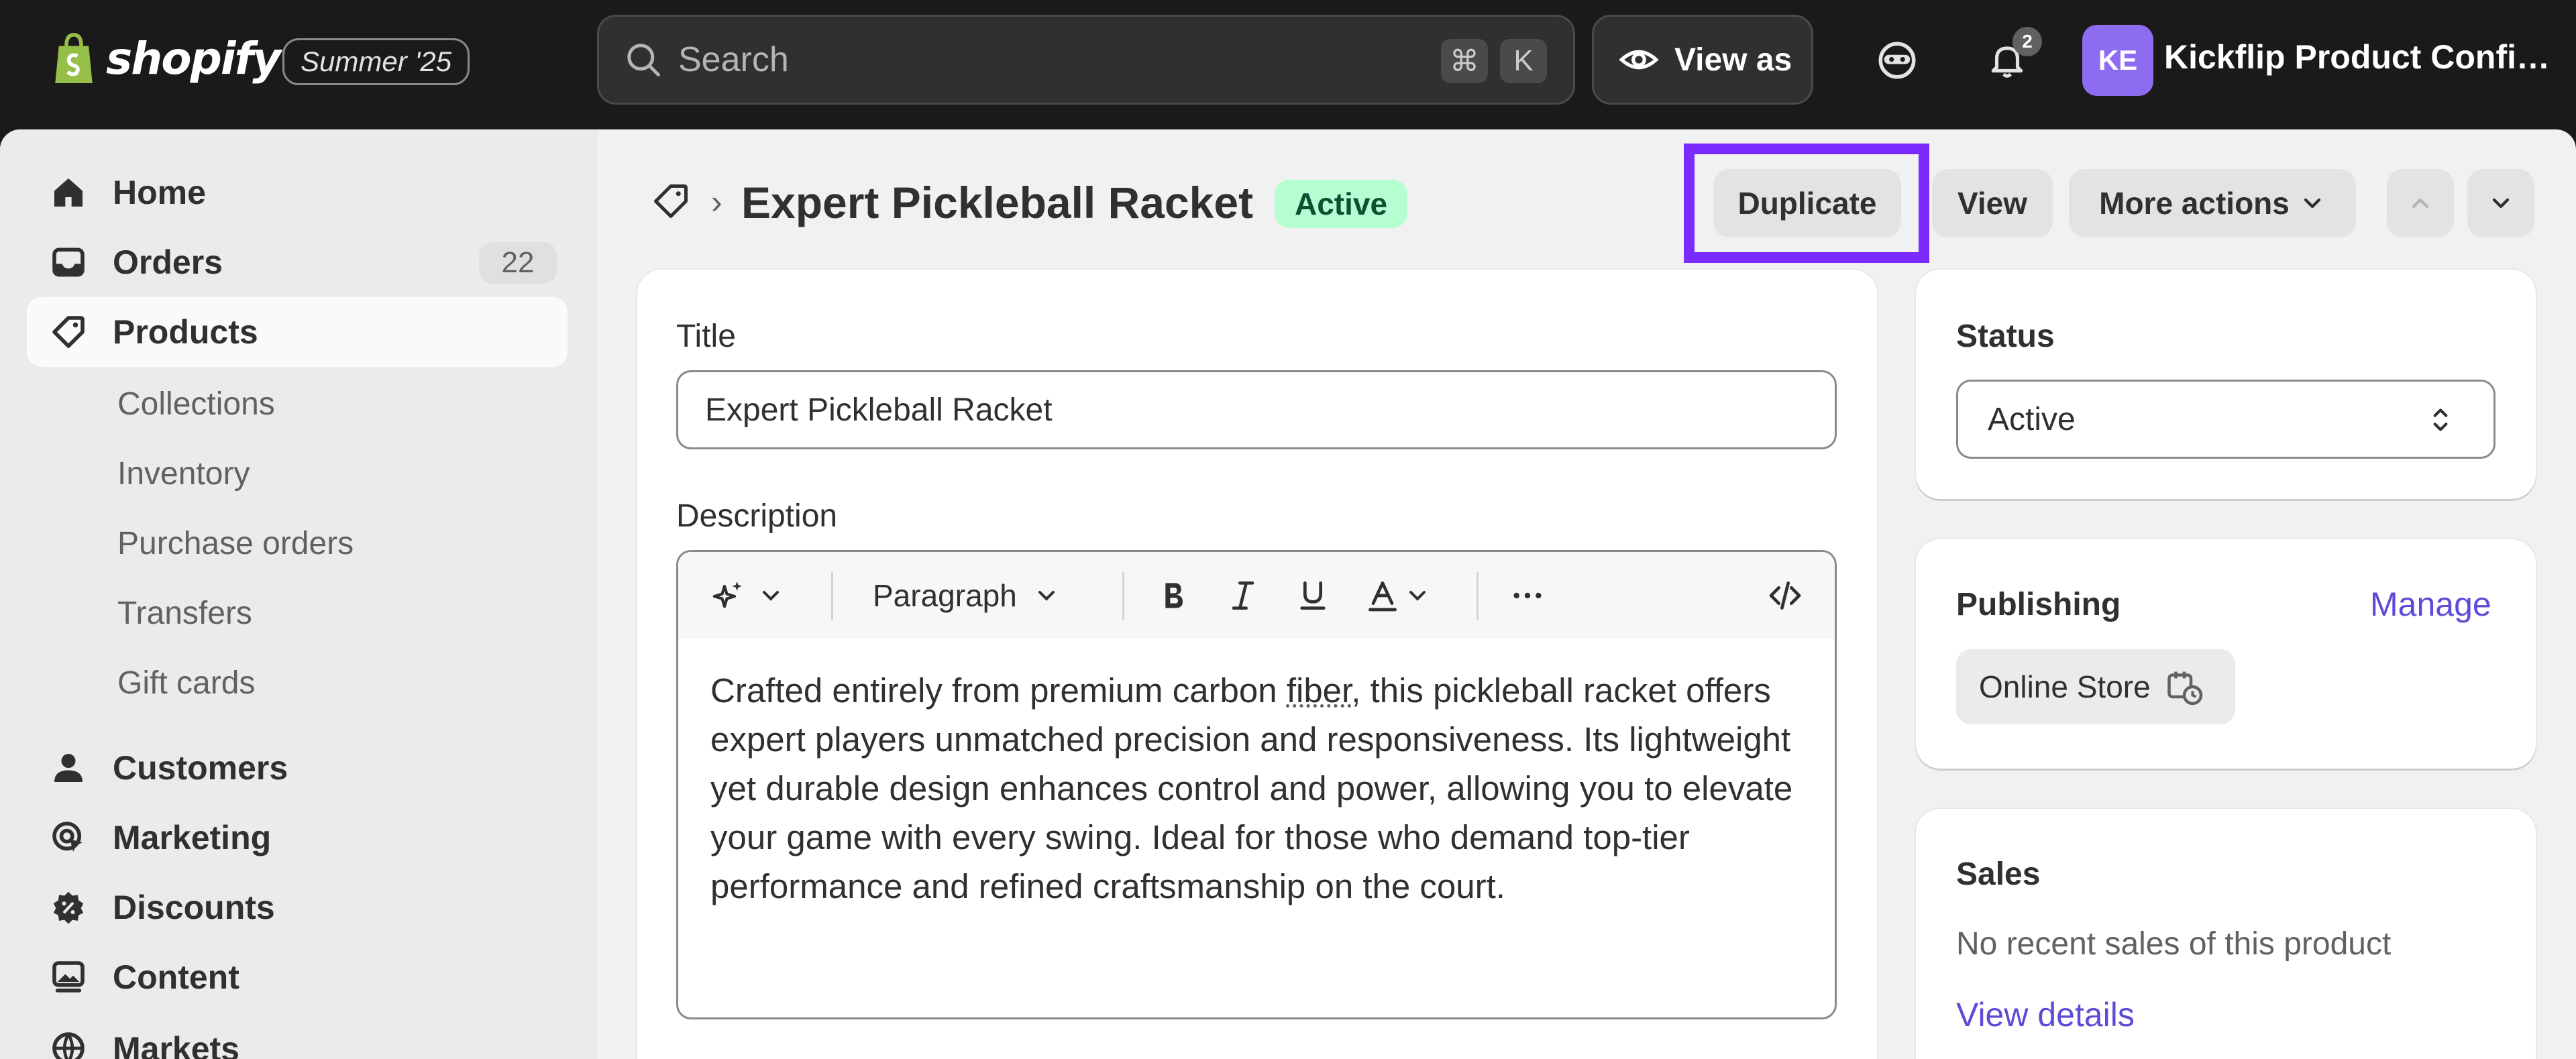 The height and width of the screenshot is (1059, 2576). Describe the element at coordinates (2365, 57) in the screenshot. I see `store-name: Kickflip Product Configurator` at that location.